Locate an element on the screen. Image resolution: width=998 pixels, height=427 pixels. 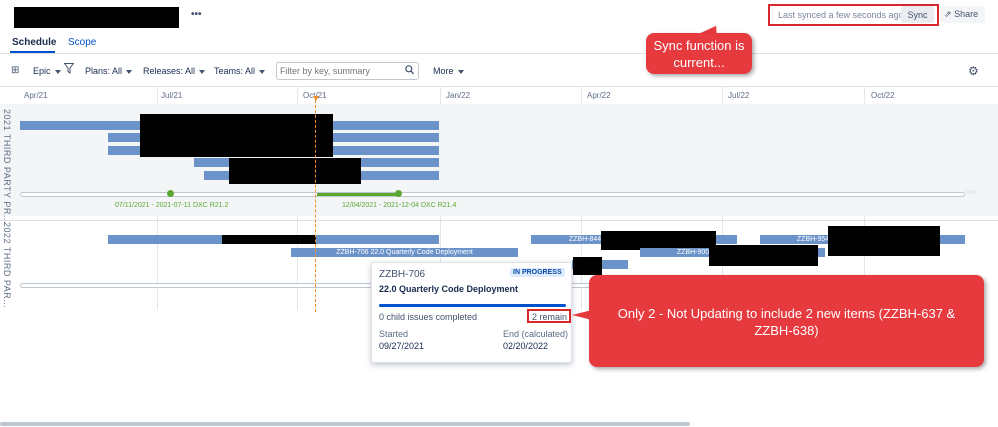
tick-label: Apr/21 is located at coordinates (36, 95).